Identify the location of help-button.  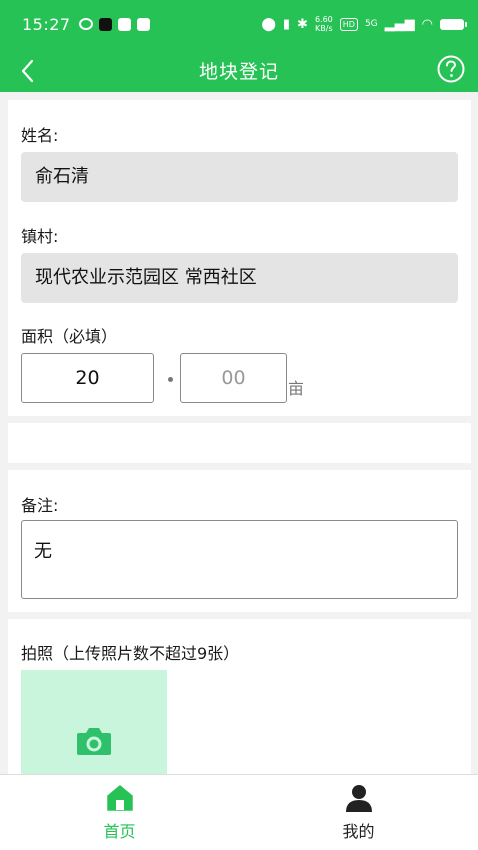
(451, 69).